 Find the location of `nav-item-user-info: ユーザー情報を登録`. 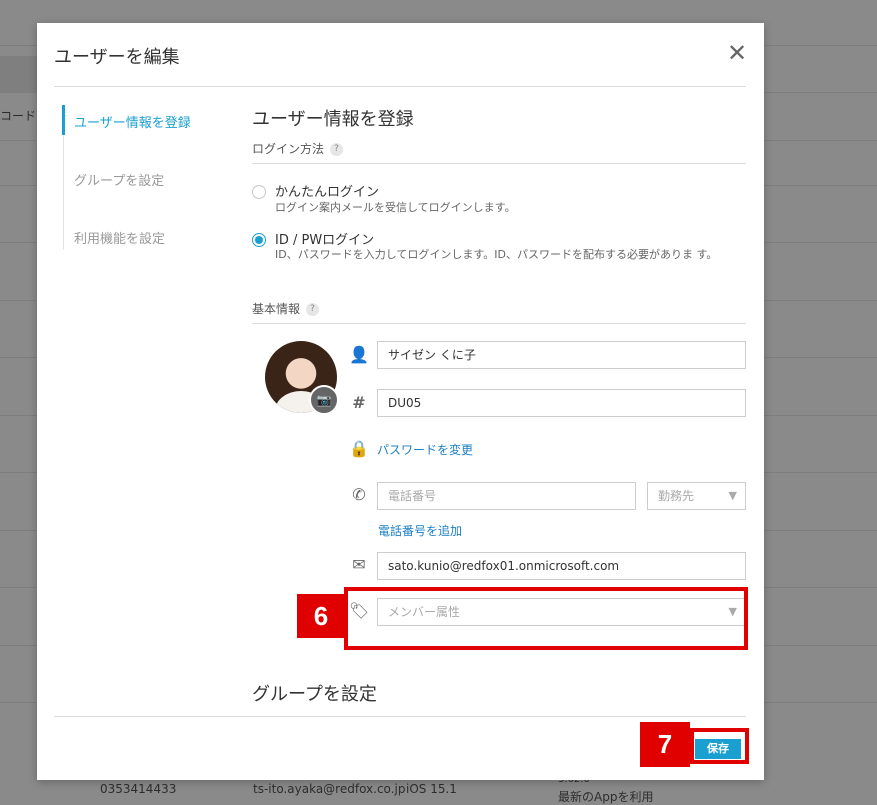

nav-item-user-info: ユーザー情報を登録 is located at coordinates (132, 121).